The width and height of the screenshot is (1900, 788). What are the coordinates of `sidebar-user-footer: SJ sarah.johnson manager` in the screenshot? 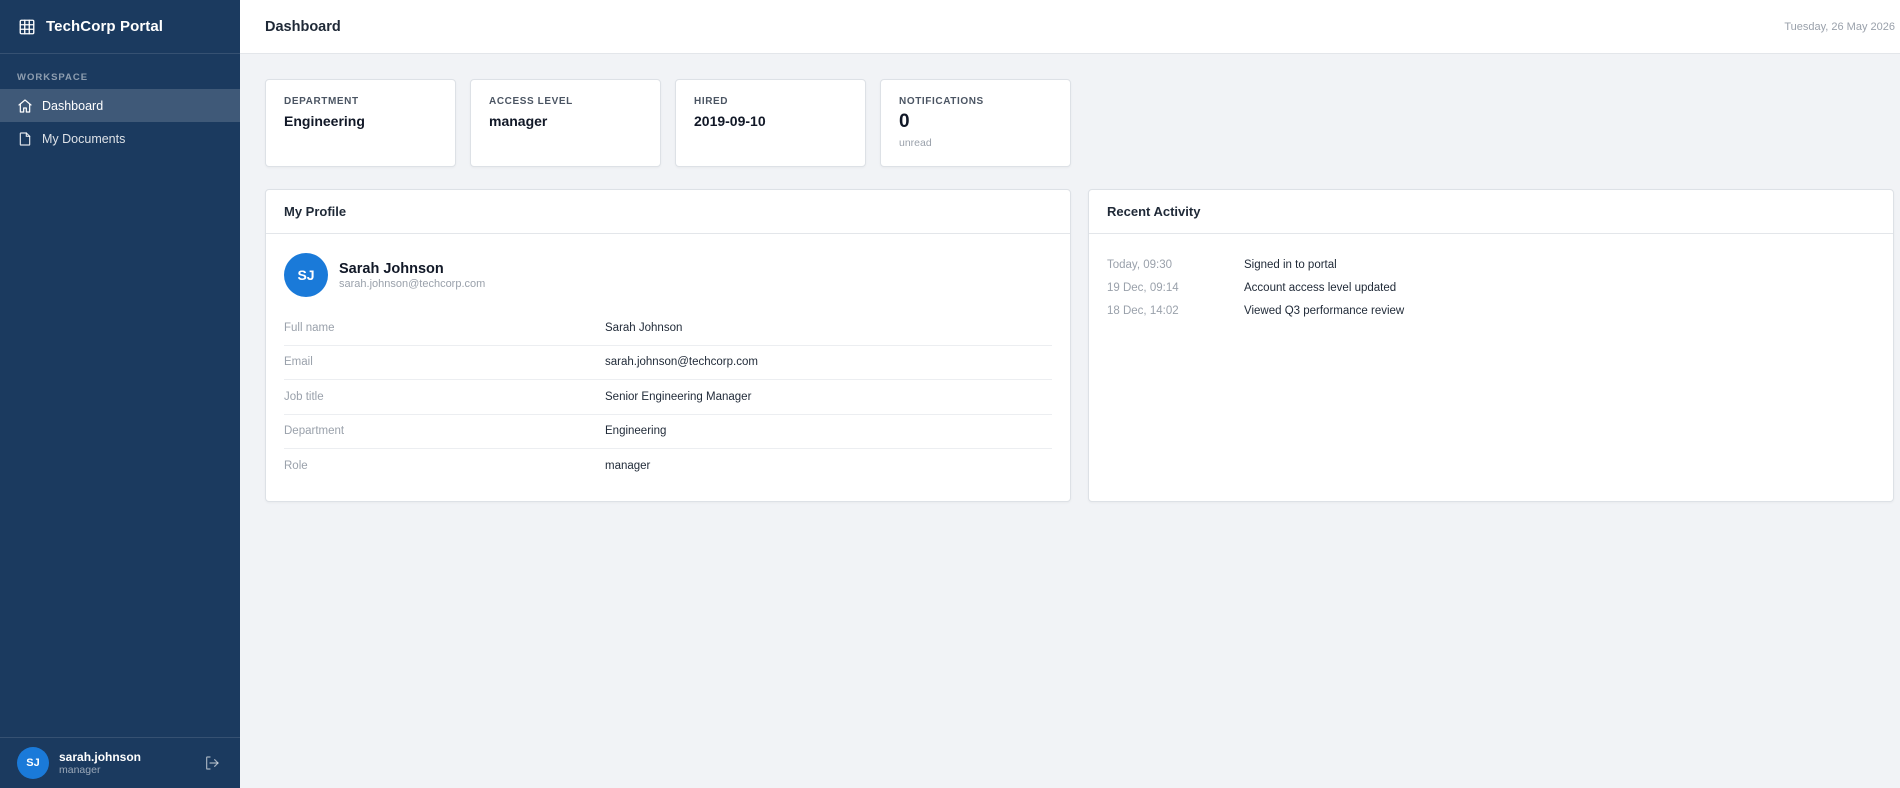 It's located at (120, 762).